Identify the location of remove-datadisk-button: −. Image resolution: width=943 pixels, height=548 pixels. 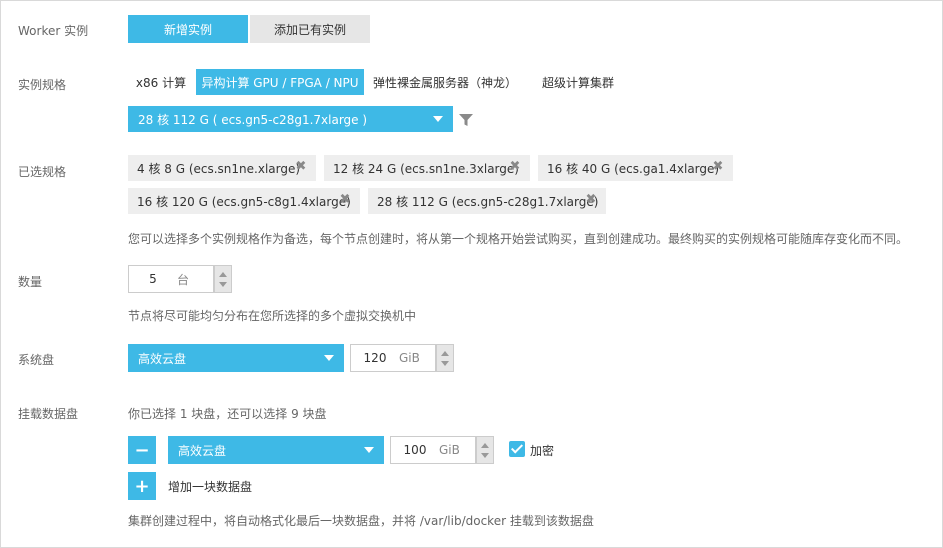
(142, 450).